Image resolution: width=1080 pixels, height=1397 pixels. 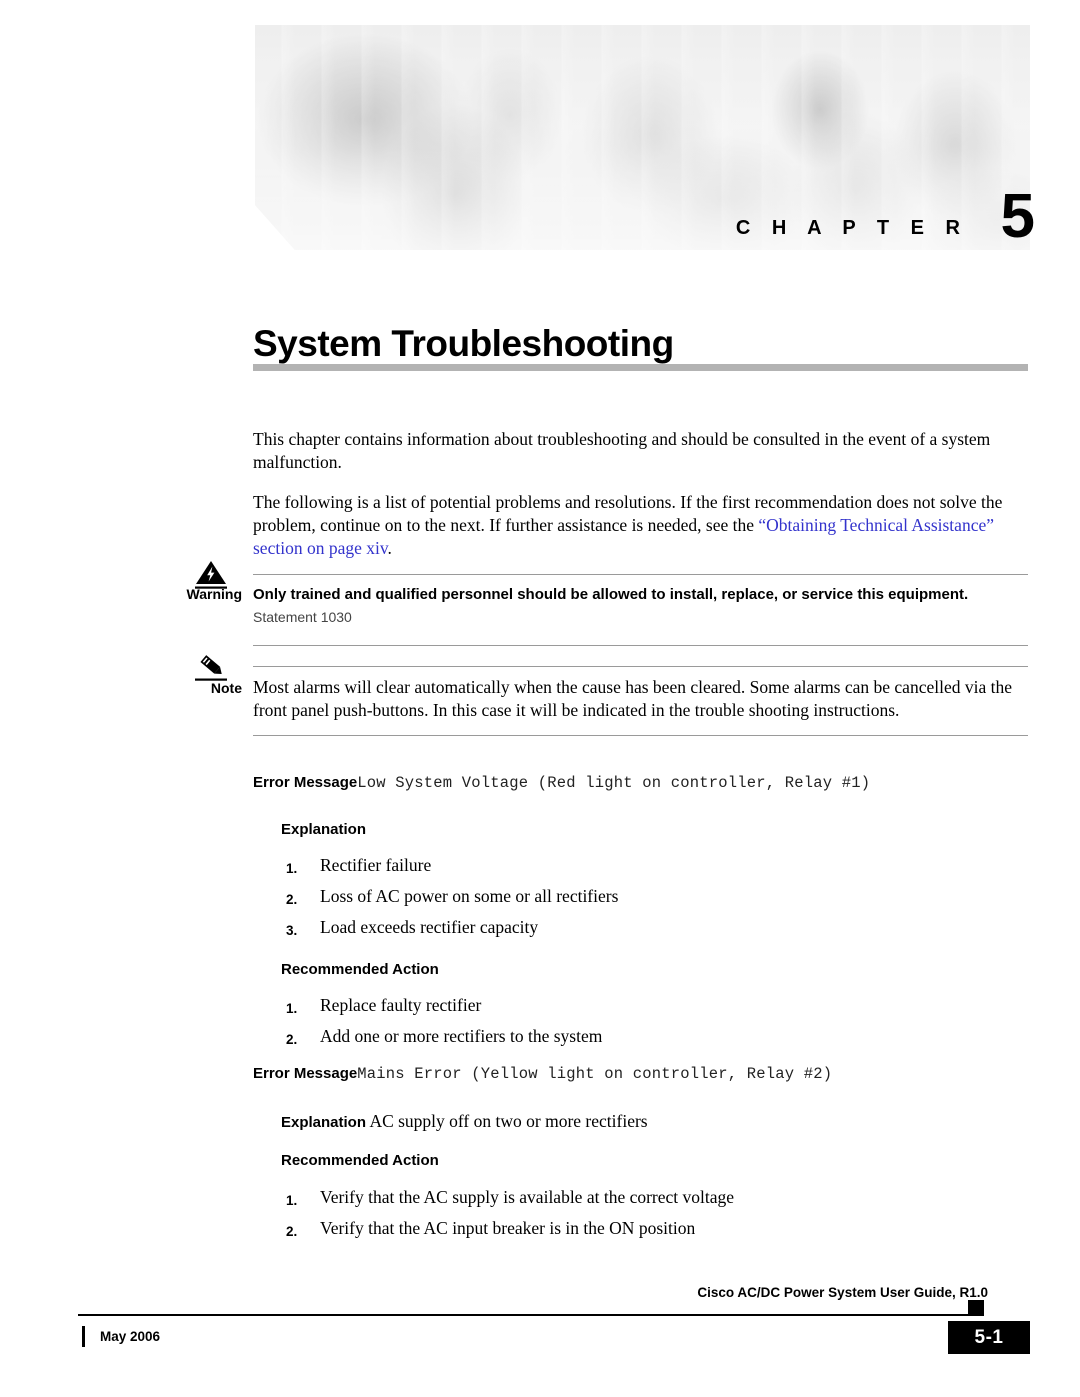 What do you see at coordinates (226, 688) in the screenshot?
I see `note-label: Note` at bounding box center [226, 688].